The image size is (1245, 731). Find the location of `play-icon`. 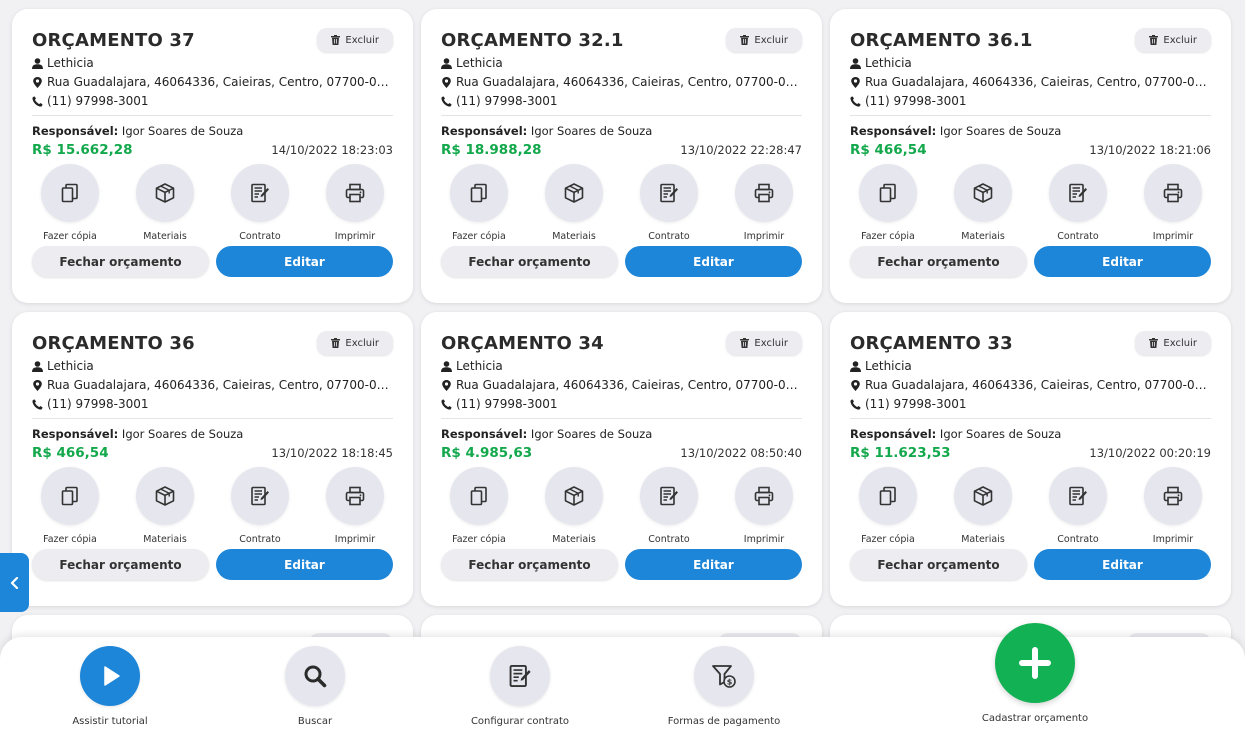

play-icon is located at coordinates (112, 676).